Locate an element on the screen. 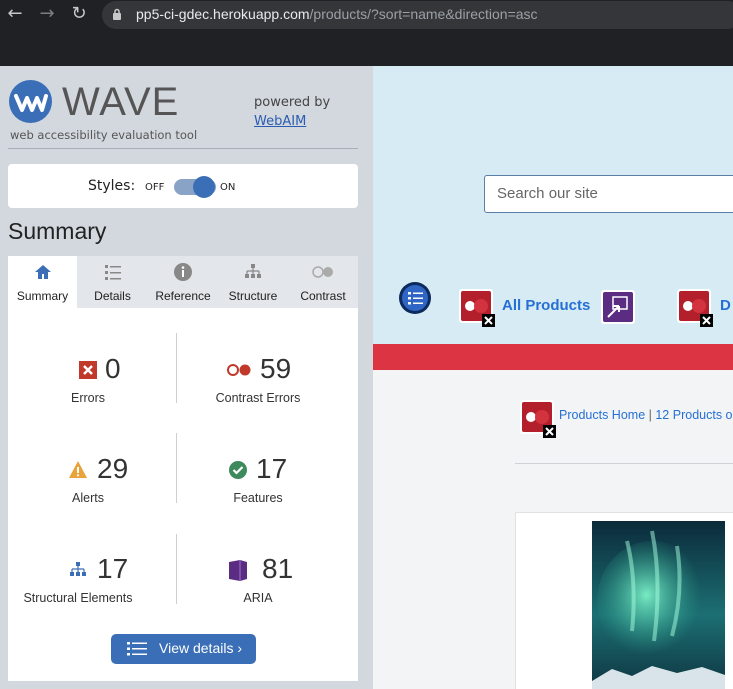  styles-off-label: OFF is located at coordinates (155, 187).